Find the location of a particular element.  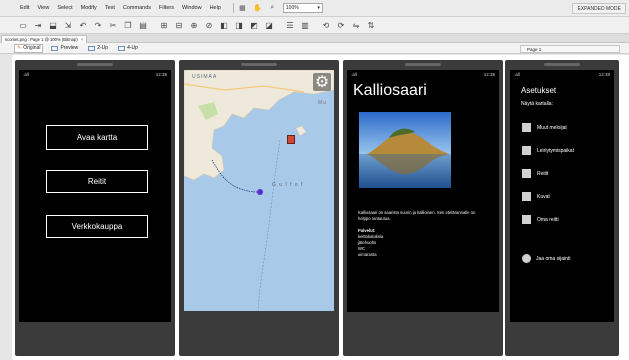

document-tab: scomet.png : Page 1 @ 100% (Bitmap) × is located at coordinates (44, 39).